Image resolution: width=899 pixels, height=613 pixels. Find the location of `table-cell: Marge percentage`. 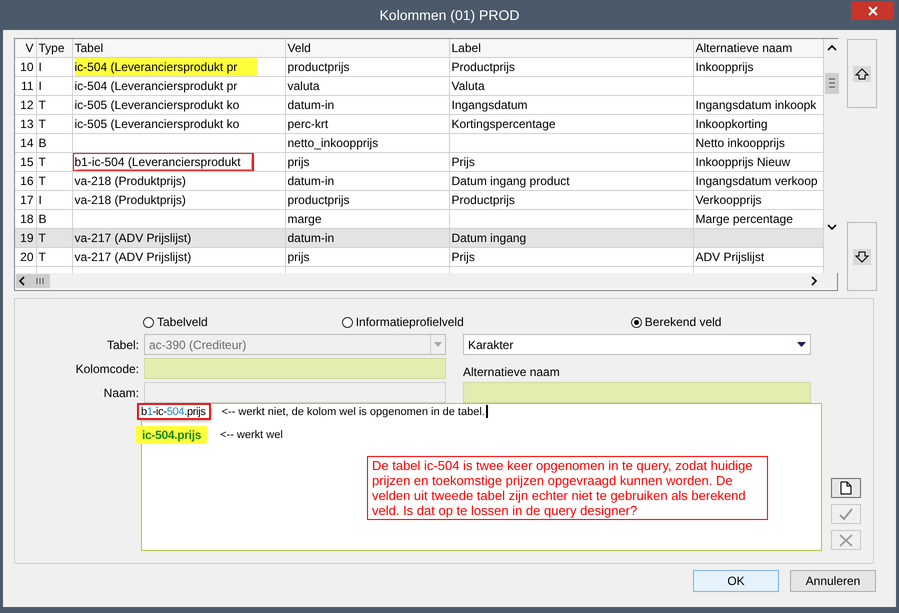

table-cell: Marge percentage is located at coordinates (744, 219).